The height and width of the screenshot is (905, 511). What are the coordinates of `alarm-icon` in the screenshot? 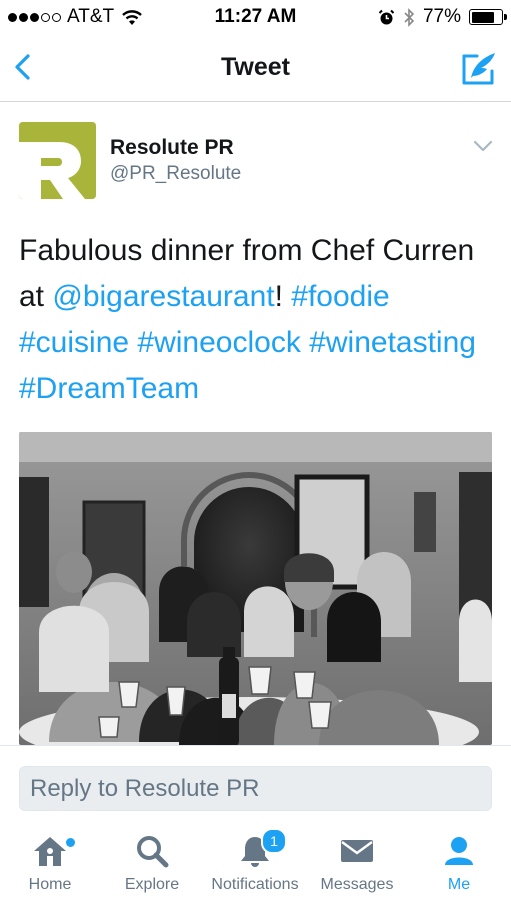 It's located at (386, 16).